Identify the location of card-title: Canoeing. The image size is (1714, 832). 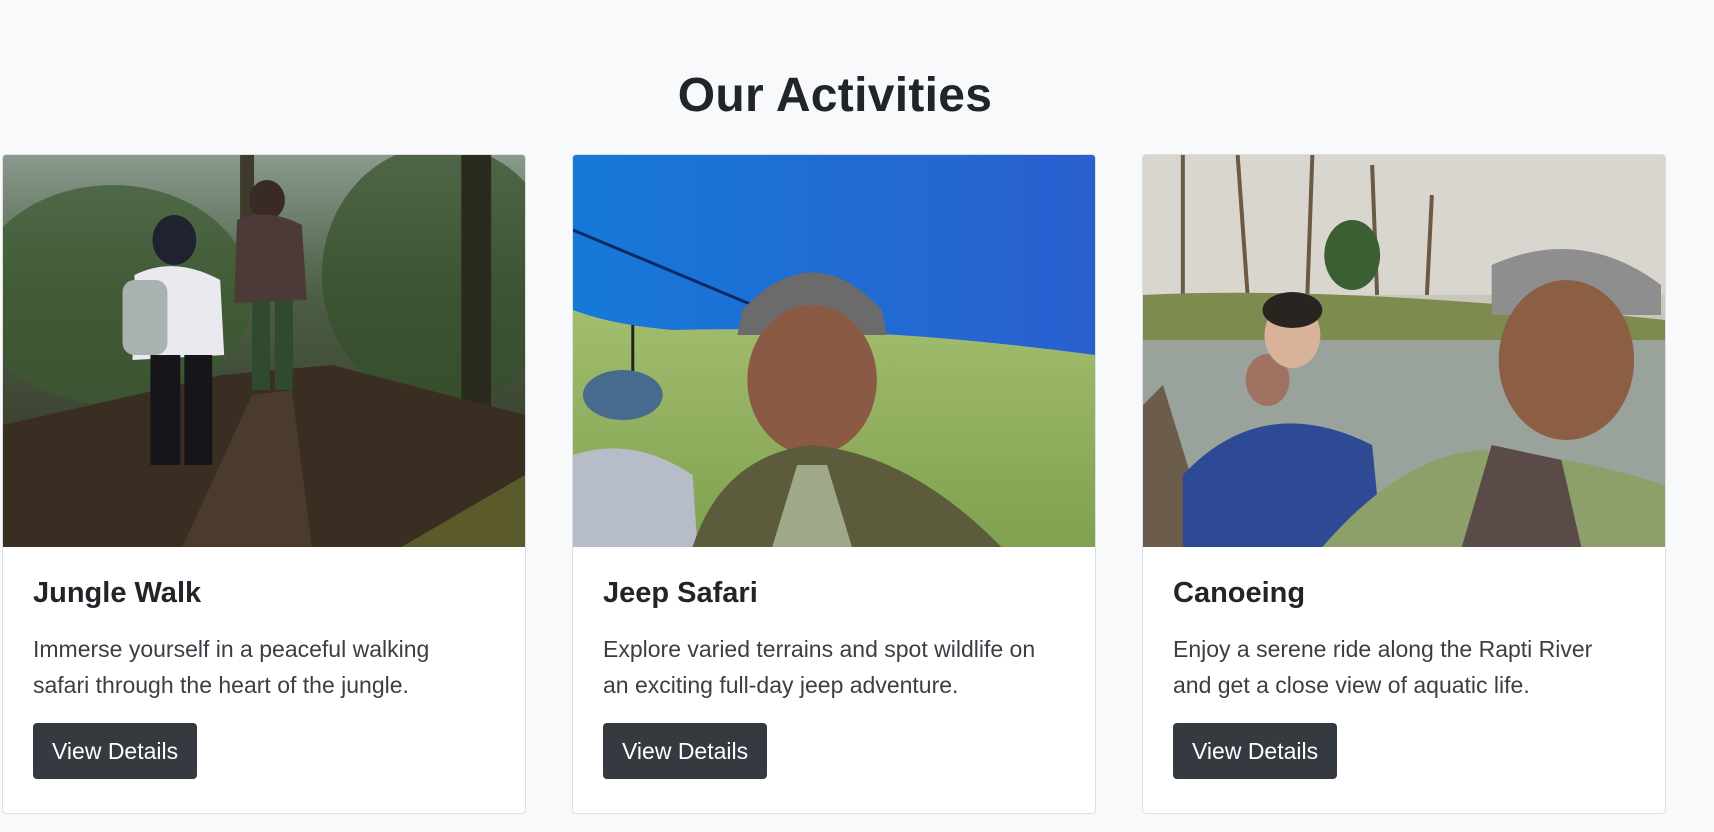
(1239, 593).